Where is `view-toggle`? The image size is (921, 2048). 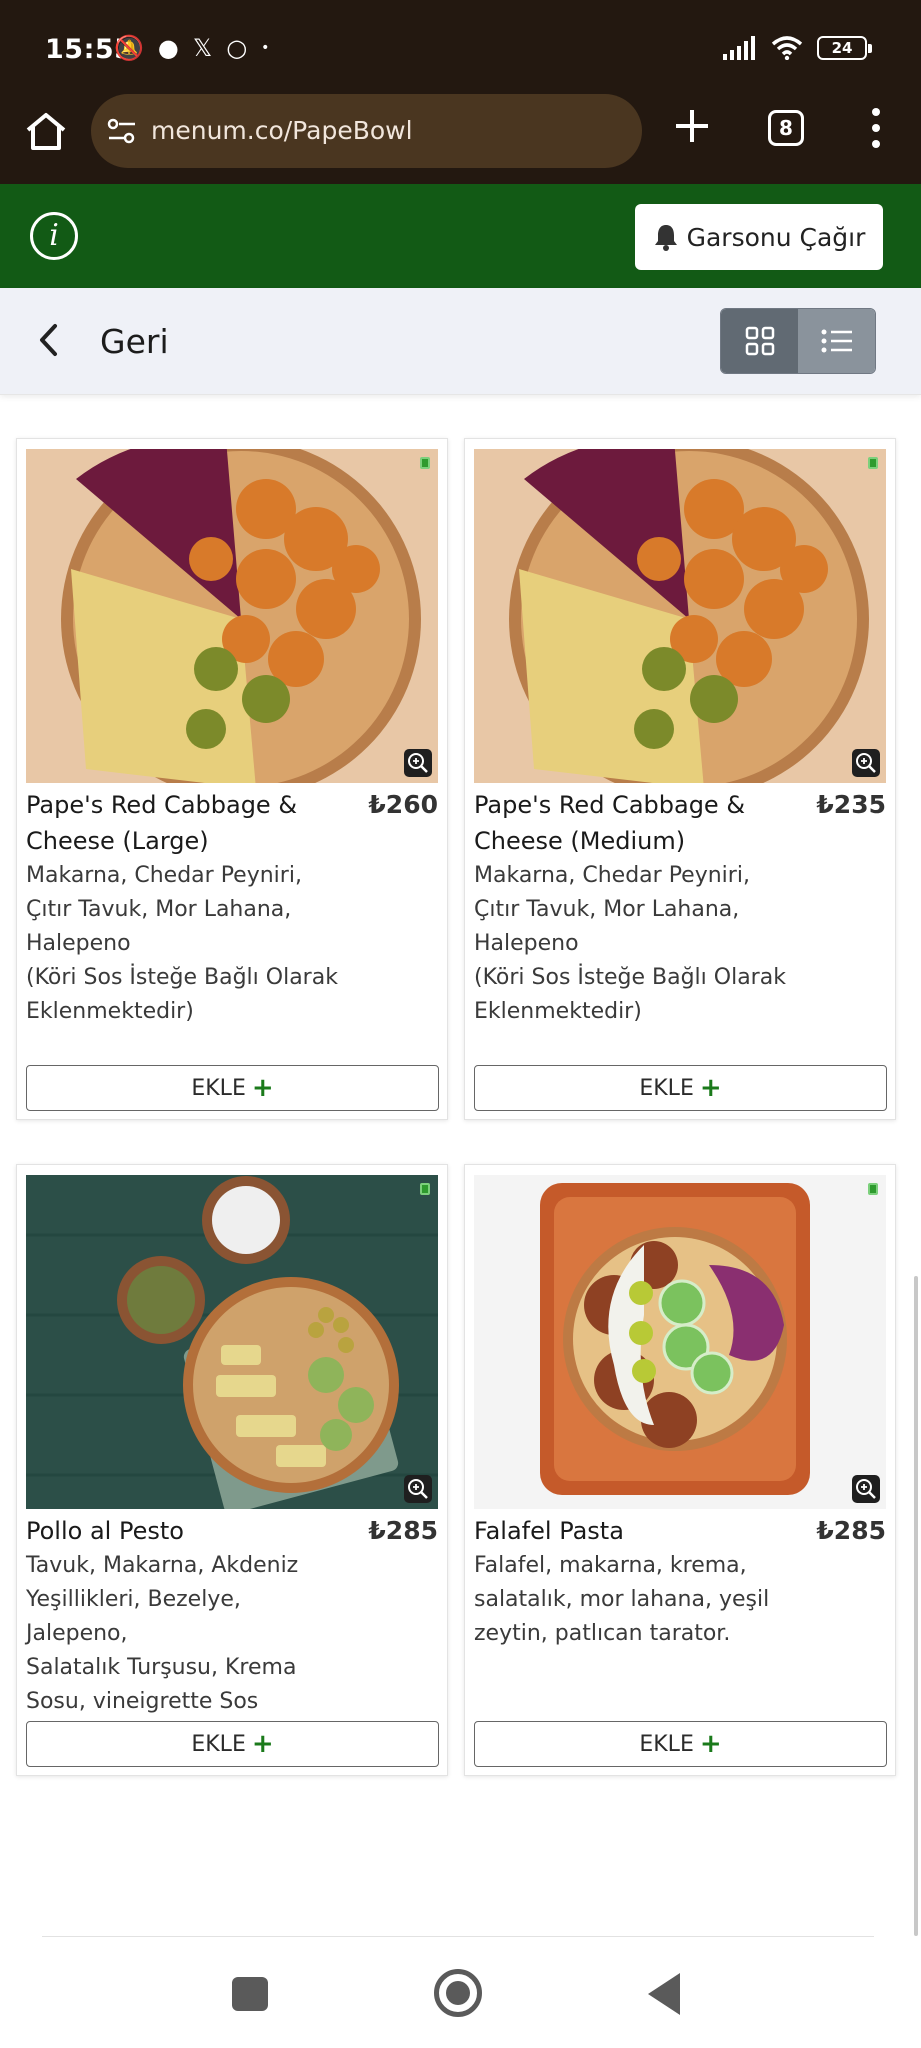
view-toggle is located at coordinates (798, 341).